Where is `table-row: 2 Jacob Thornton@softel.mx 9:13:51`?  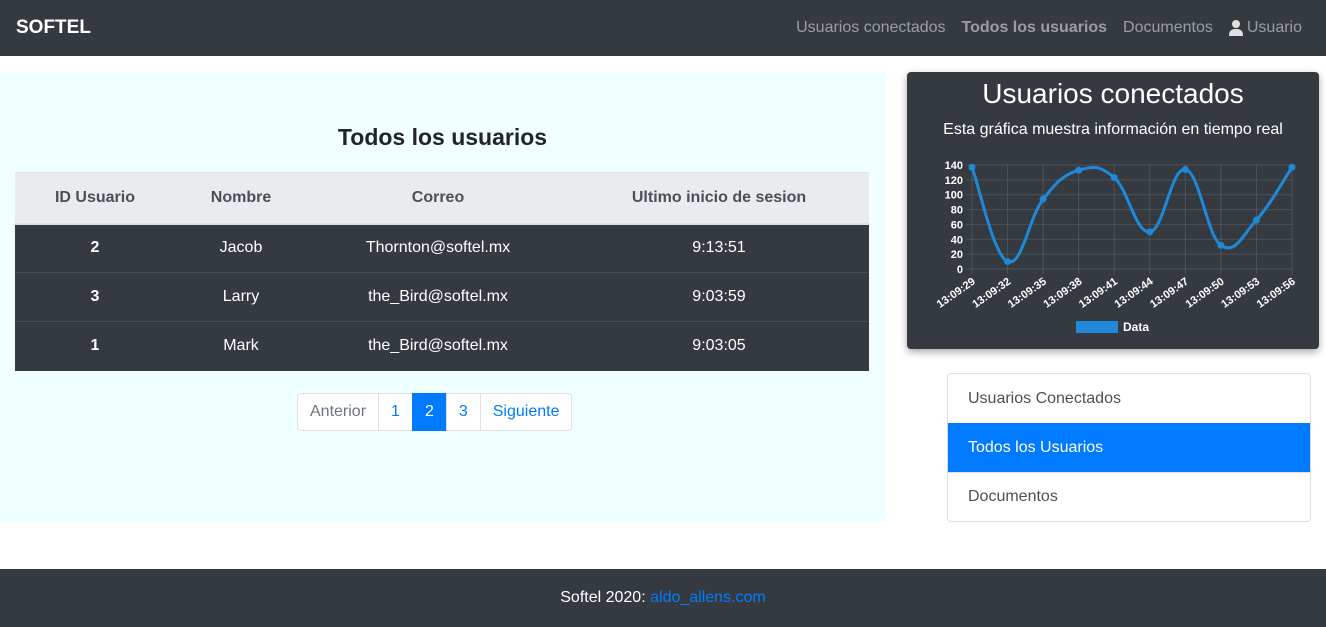
table-row: 2 Jacob Thornton@softel.mx 9:13:51 is located at coordinates (442, 248).